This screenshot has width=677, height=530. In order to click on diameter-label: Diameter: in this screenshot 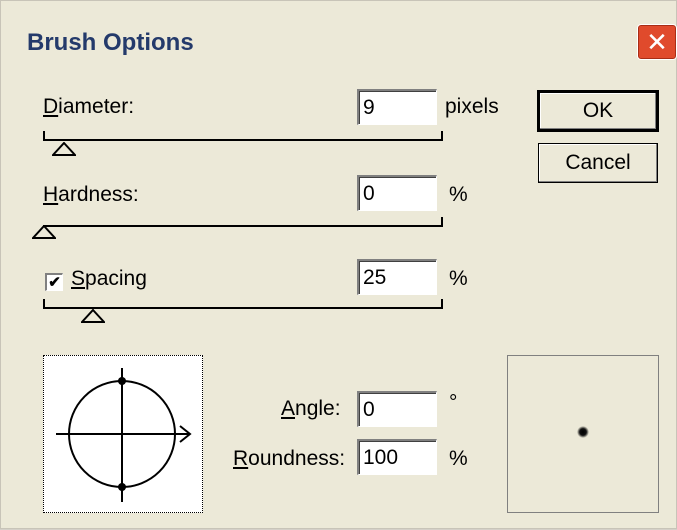, I will do `click(89, 106)`.